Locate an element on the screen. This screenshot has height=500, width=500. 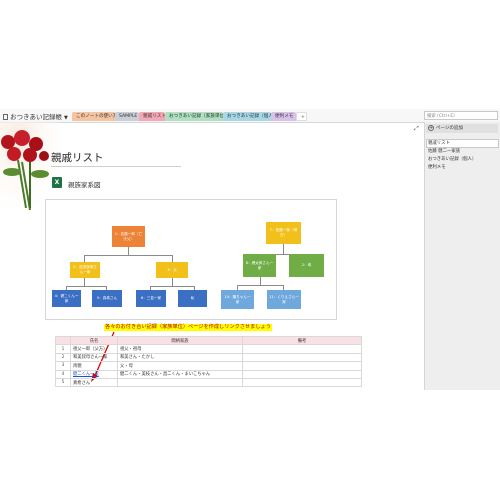
tree-node: 3：父 is located at coordinates (172, 270).